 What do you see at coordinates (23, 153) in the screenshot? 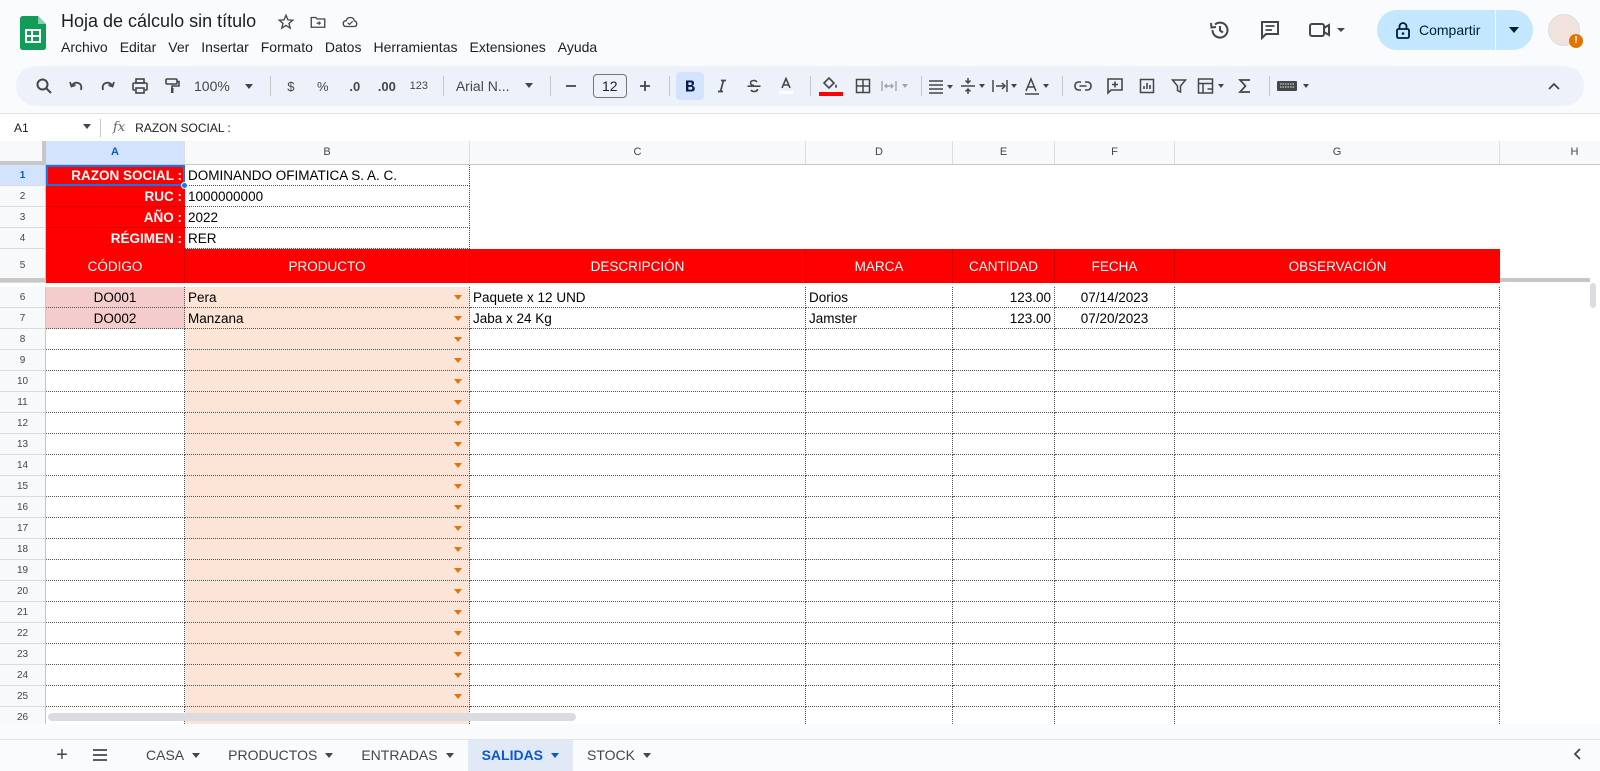
I see `select-all-corner` at bounding box center [23, 153].